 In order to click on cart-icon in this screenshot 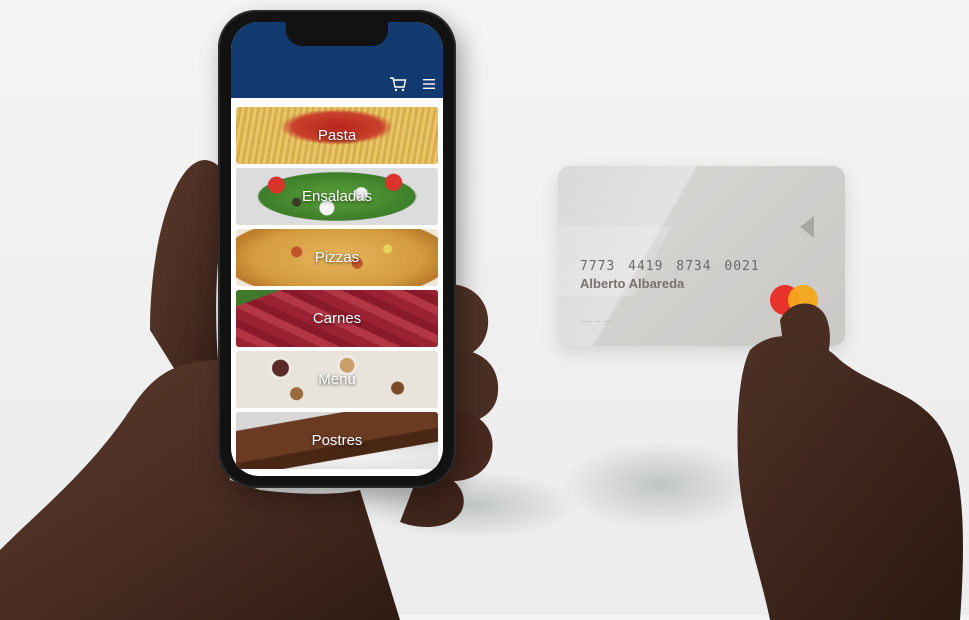, I will do `click(398, 84)`.